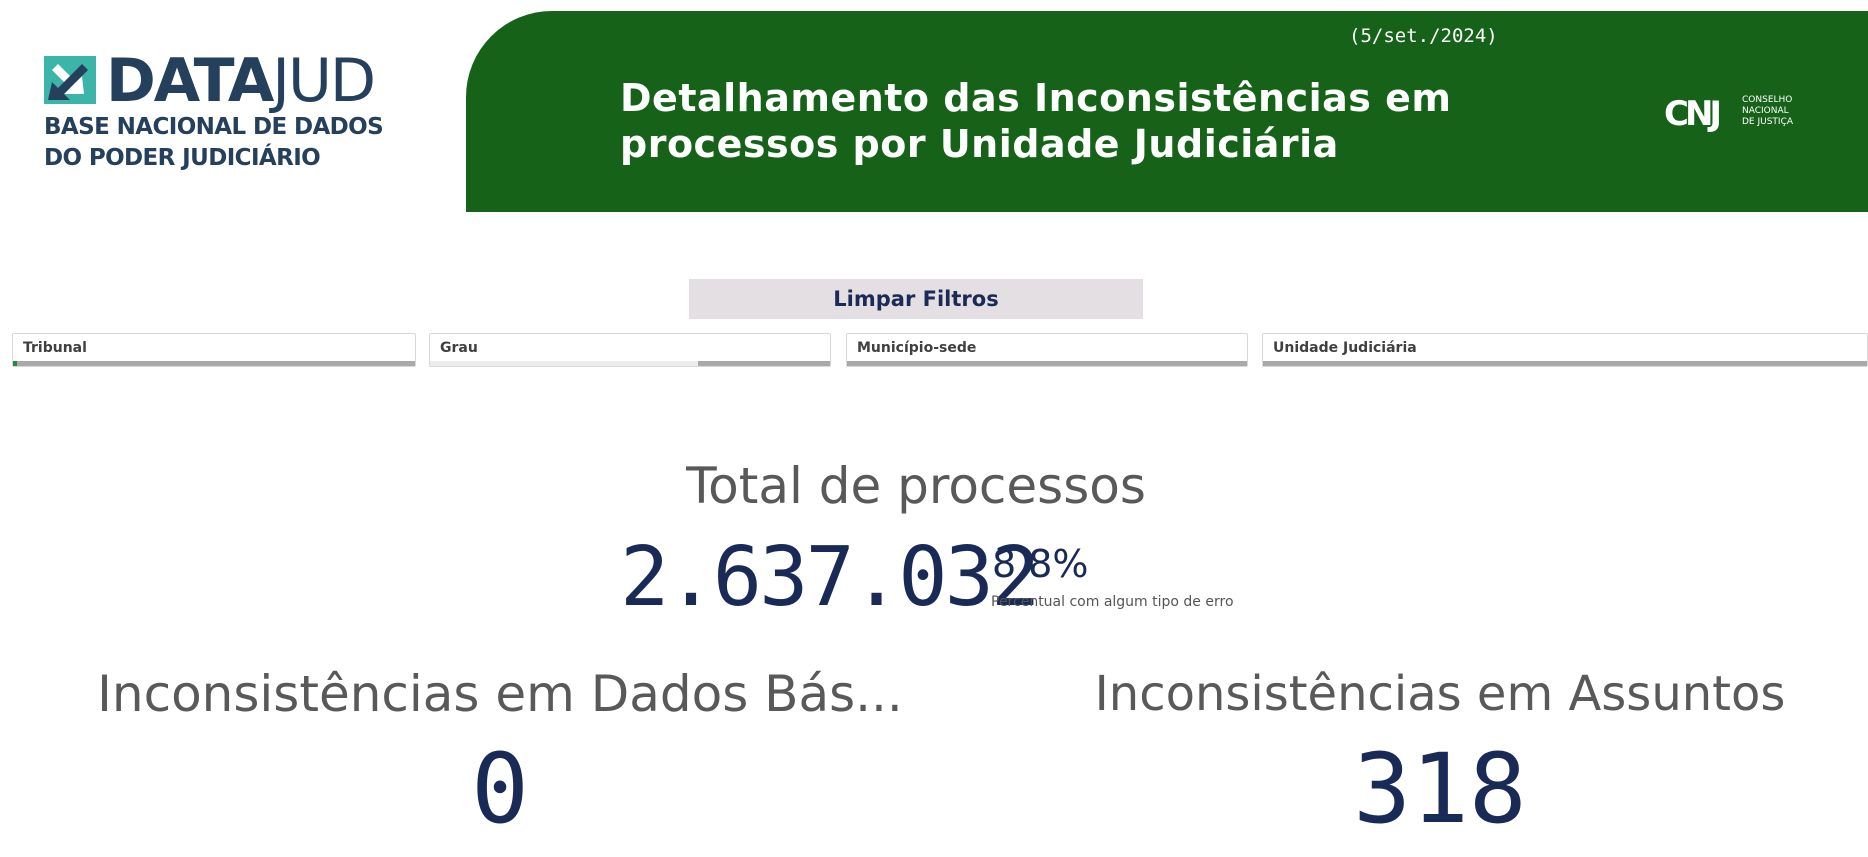 The image size is (1868, 857). What do you see at coordinates (830, 577) in the screenshot?
I see `total-processos-value: 2.637.032` at bounding box center [830, 577].